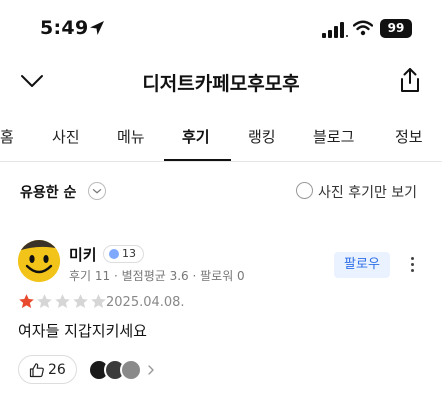 The image size is (442, 404). I want to click on thumbs-up-icon, so click(36, 369).